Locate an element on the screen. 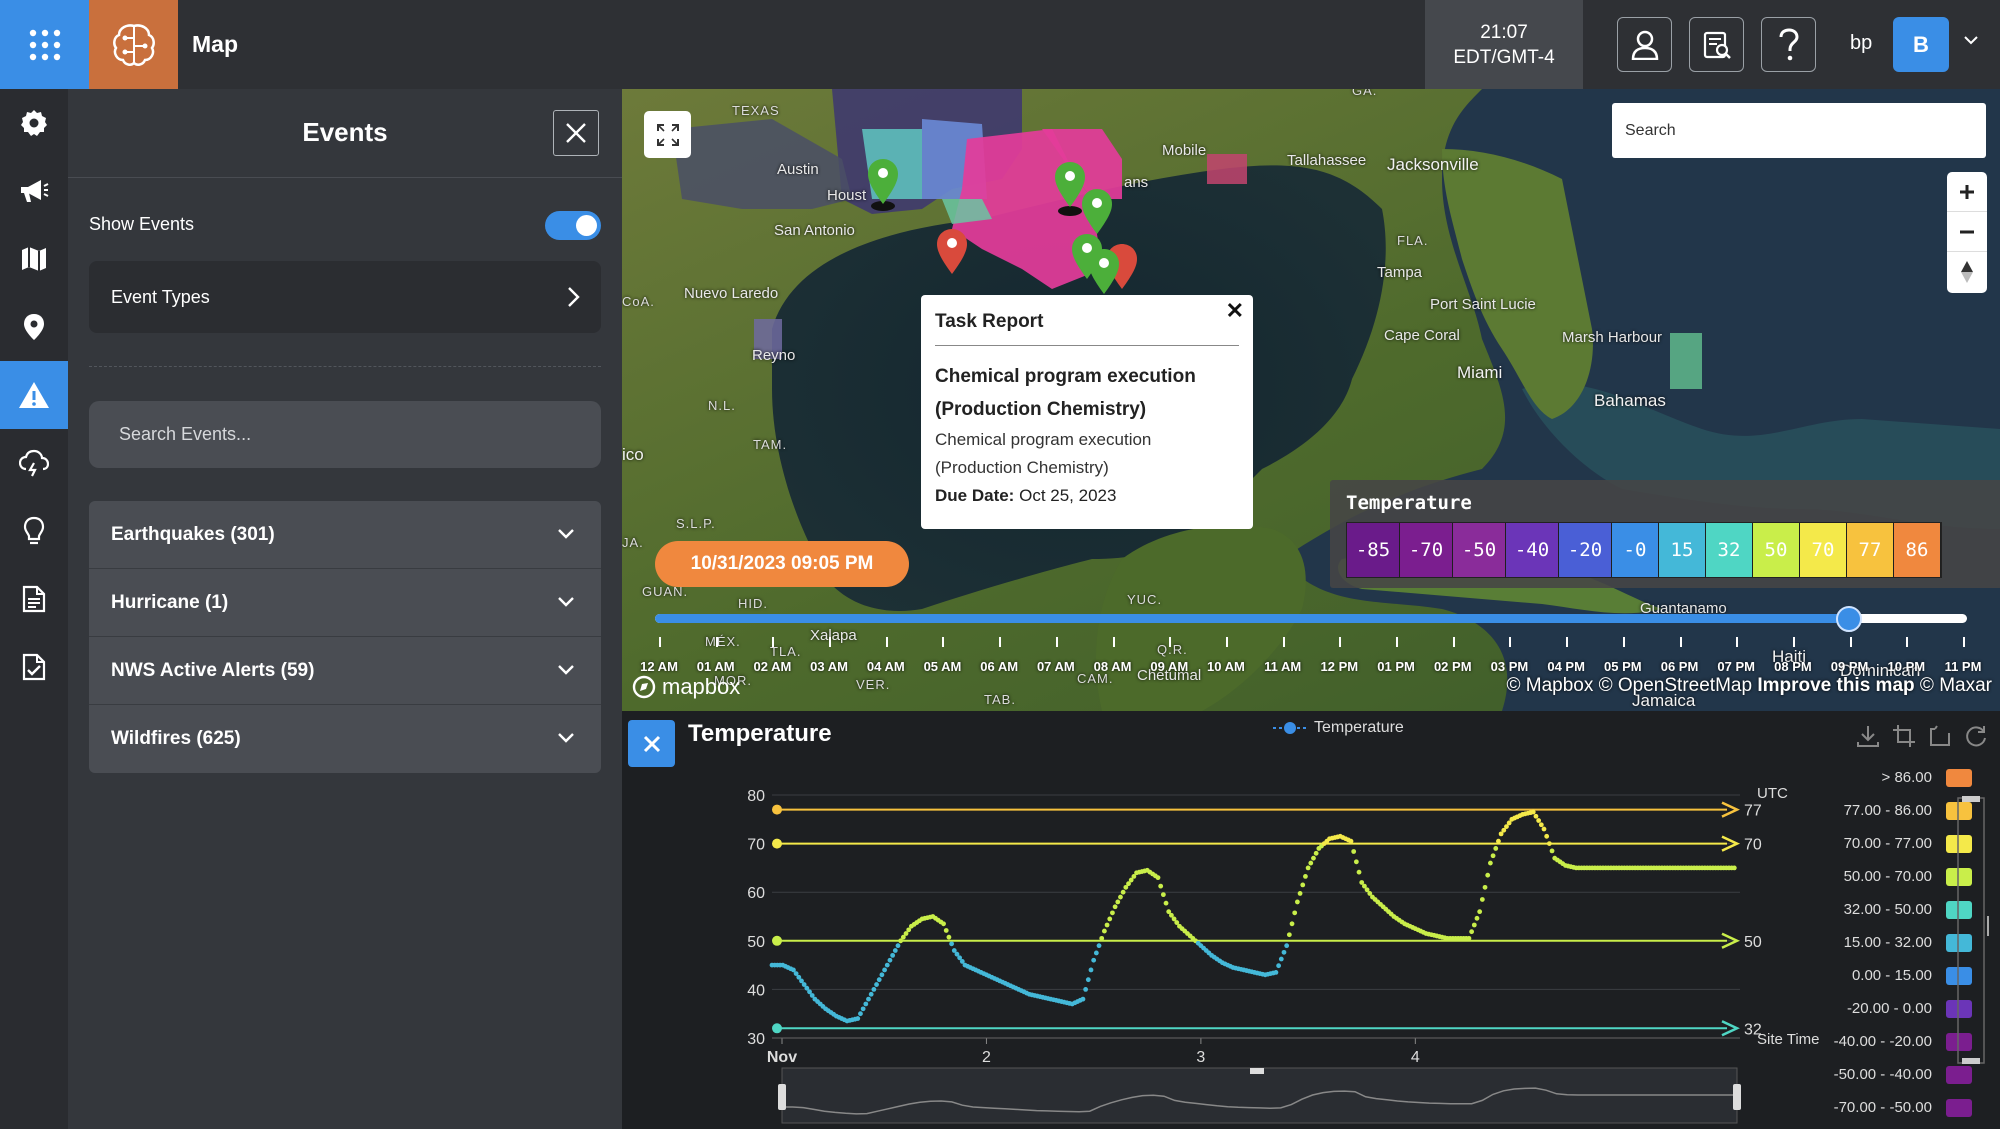  download-icon is located at coordinates (1868, 736).